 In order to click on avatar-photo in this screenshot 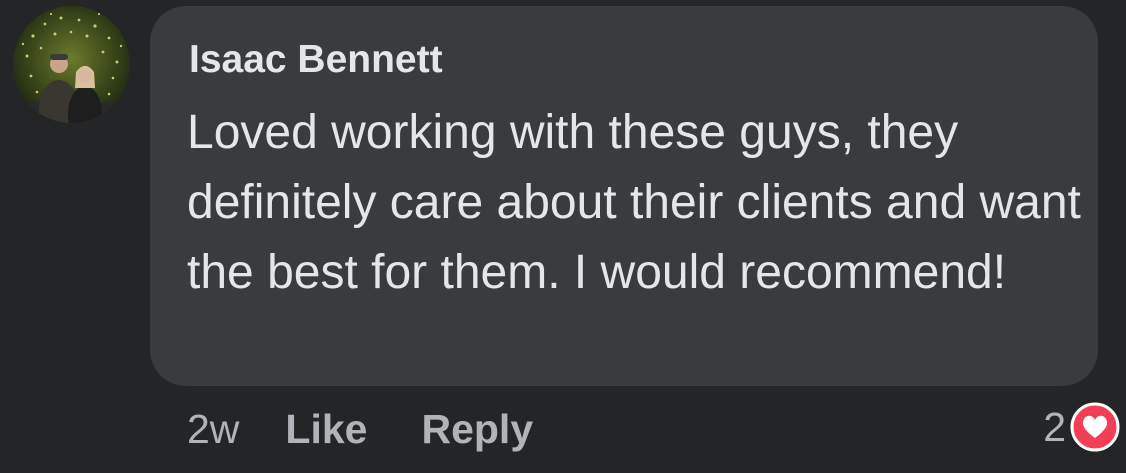, I will do `click(71, 64)`.